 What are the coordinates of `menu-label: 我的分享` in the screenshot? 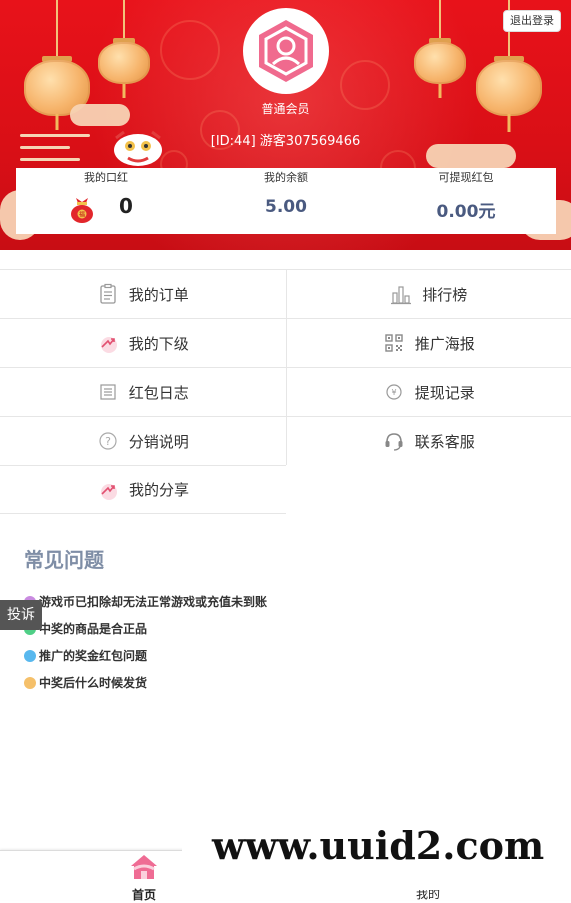 It's located at (159, 489).